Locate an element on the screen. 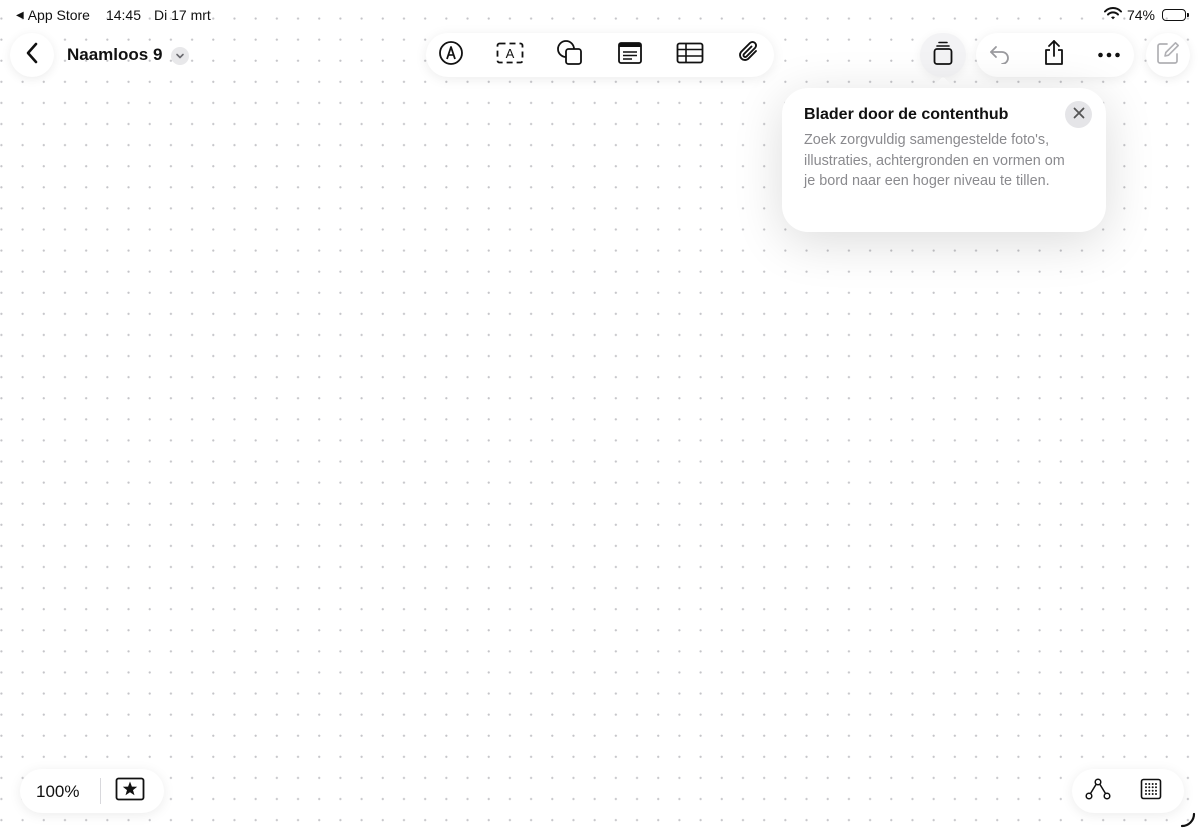 This screenshot has height=834, width=1200. zoom-level-button: 100% is located at coordinates (57, 792).